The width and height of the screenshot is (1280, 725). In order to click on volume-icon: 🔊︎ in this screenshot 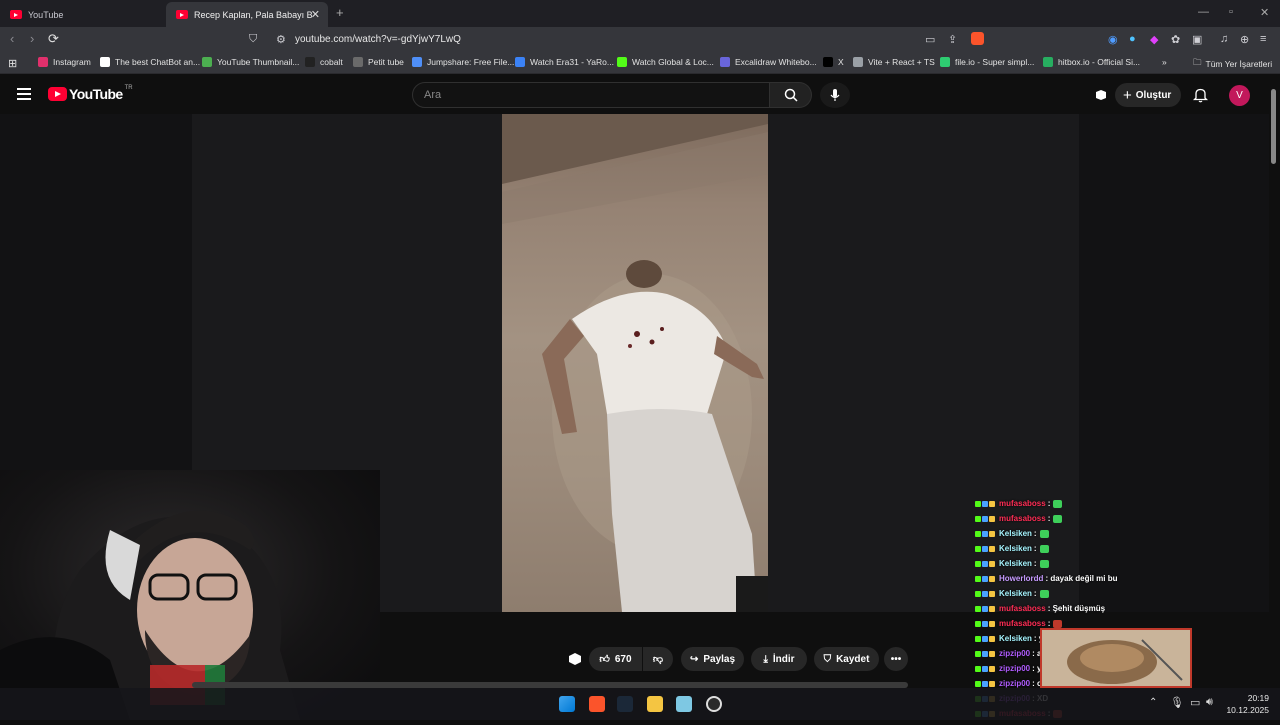, I will do `click(1209, 702)`.